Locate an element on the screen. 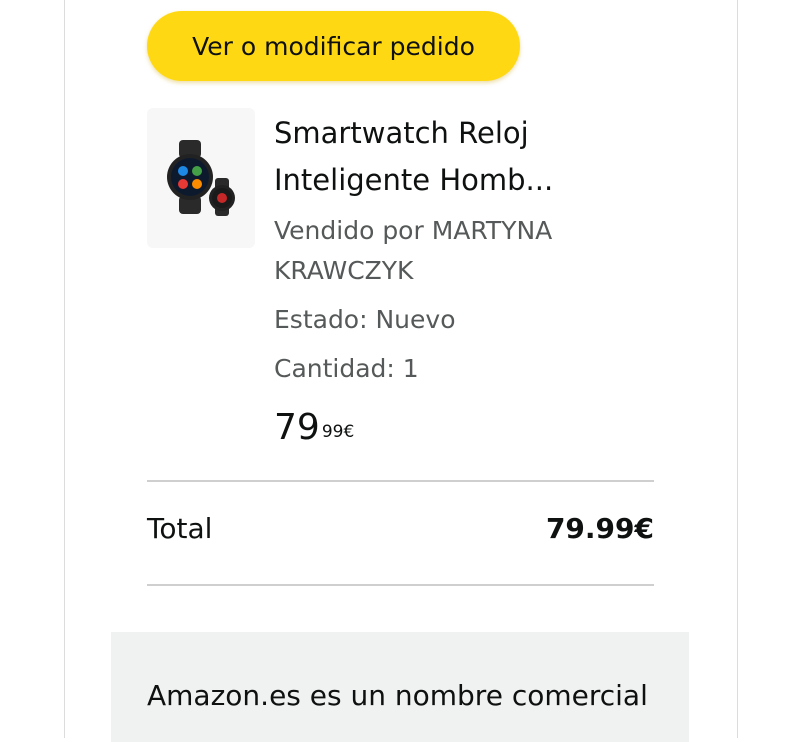 The width and height of the screenshot is (800, 742). price-whole: 79 is located at coordinates (297, 427).